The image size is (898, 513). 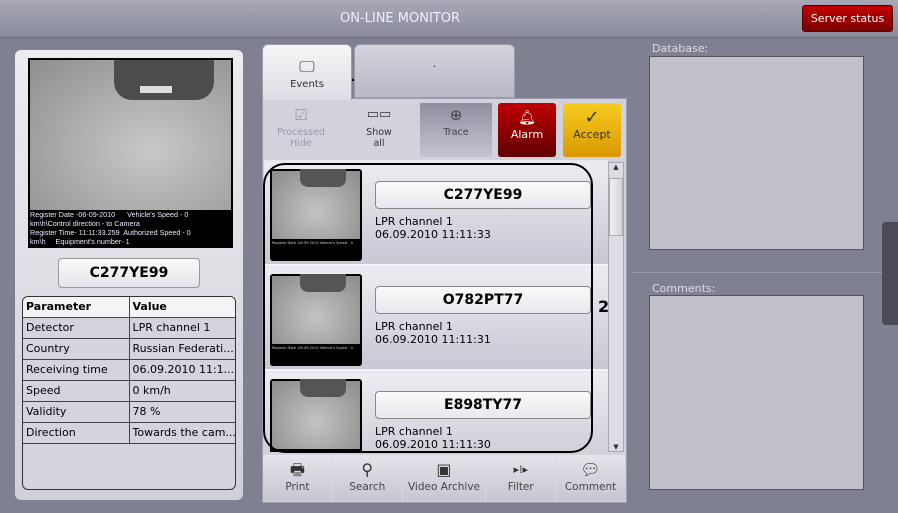 I want to click on comments-box, so click(x=756, y=392).